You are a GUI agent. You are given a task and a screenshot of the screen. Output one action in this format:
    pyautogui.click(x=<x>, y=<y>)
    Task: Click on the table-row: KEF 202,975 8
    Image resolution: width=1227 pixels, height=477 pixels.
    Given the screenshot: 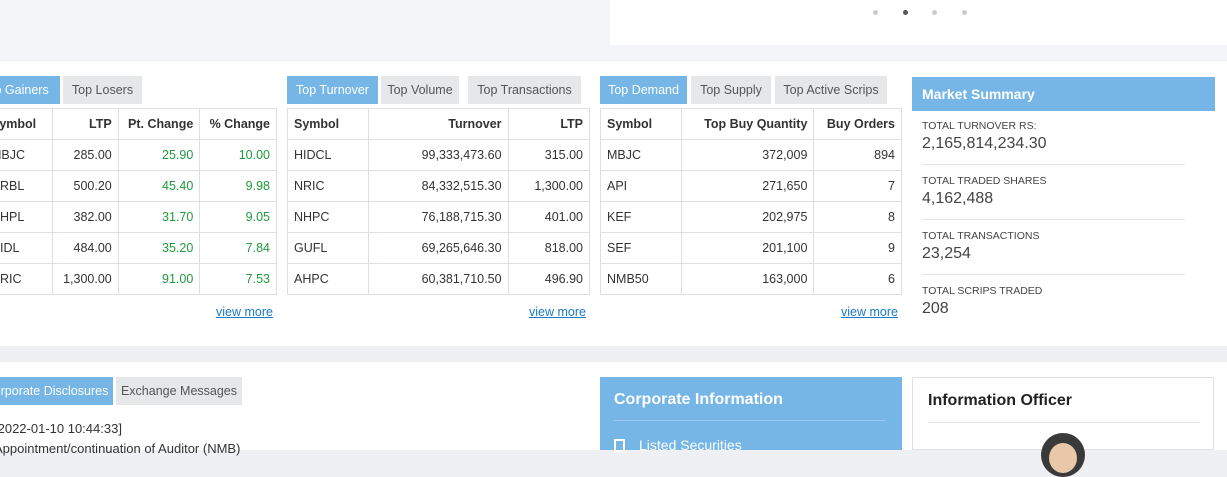 What is the action you would take?
    pyautogui.click(x=750, y=217)
    